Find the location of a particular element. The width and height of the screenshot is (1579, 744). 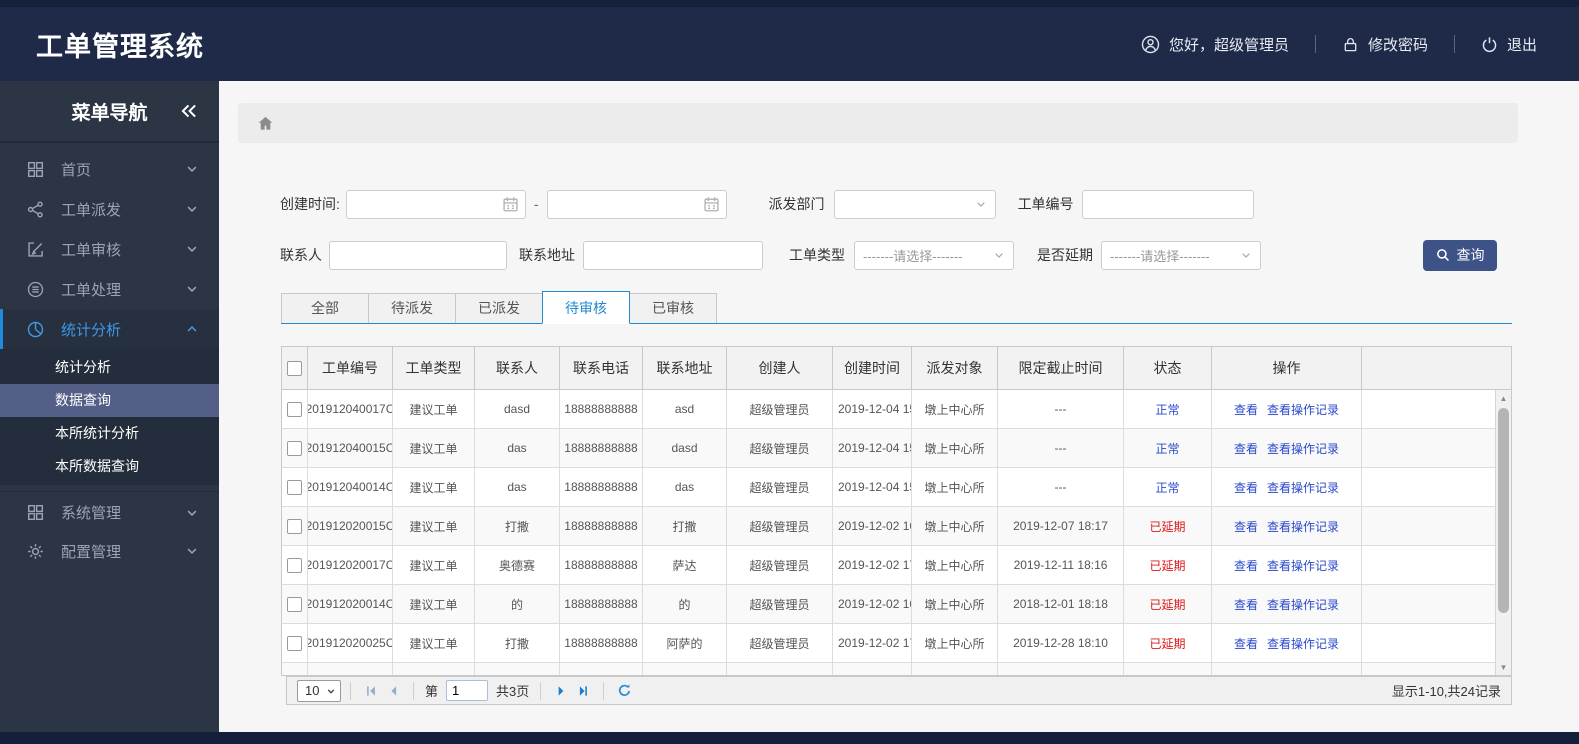

tab-0: 全部 is located at coordinates (325, 308).